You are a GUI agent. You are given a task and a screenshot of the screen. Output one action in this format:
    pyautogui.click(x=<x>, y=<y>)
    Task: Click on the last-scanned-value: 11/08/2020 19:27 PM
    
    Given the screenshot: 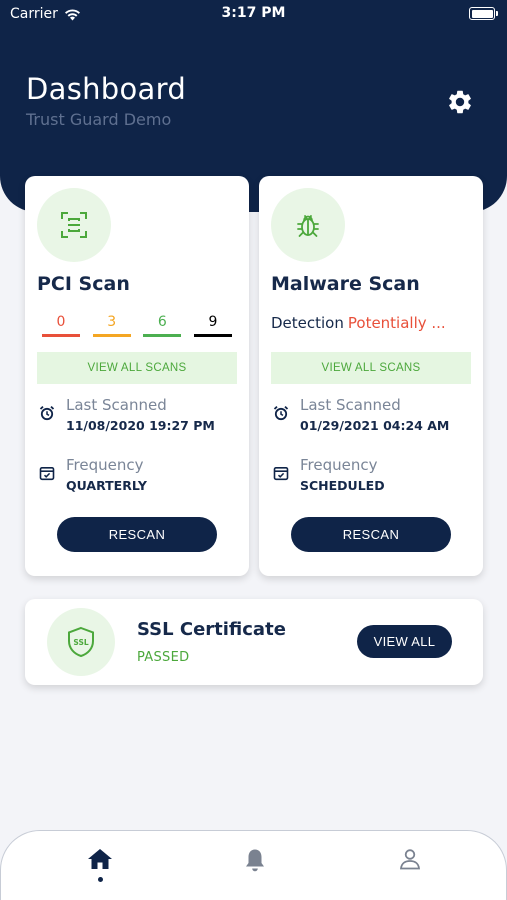 What is the action you would take?
    pyautogui.click(x=140, y=425)
    